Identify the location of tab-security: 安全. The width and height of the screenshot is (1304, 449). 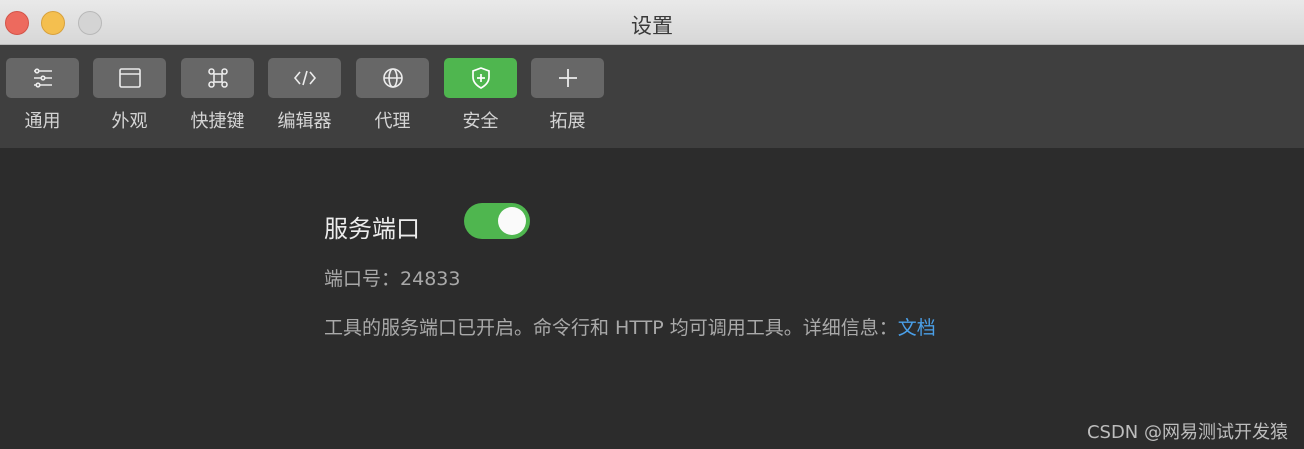
(480, 95).